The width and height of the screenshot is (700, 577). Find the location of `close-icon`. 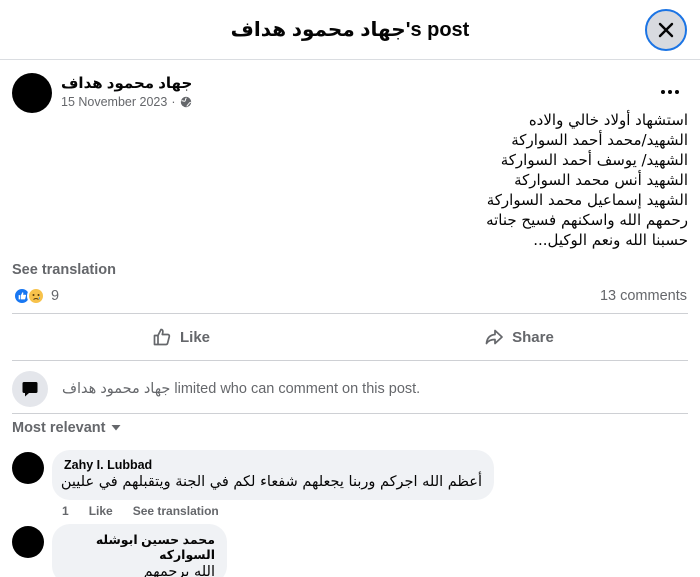

close-icon is located at coordinates (666, 30).